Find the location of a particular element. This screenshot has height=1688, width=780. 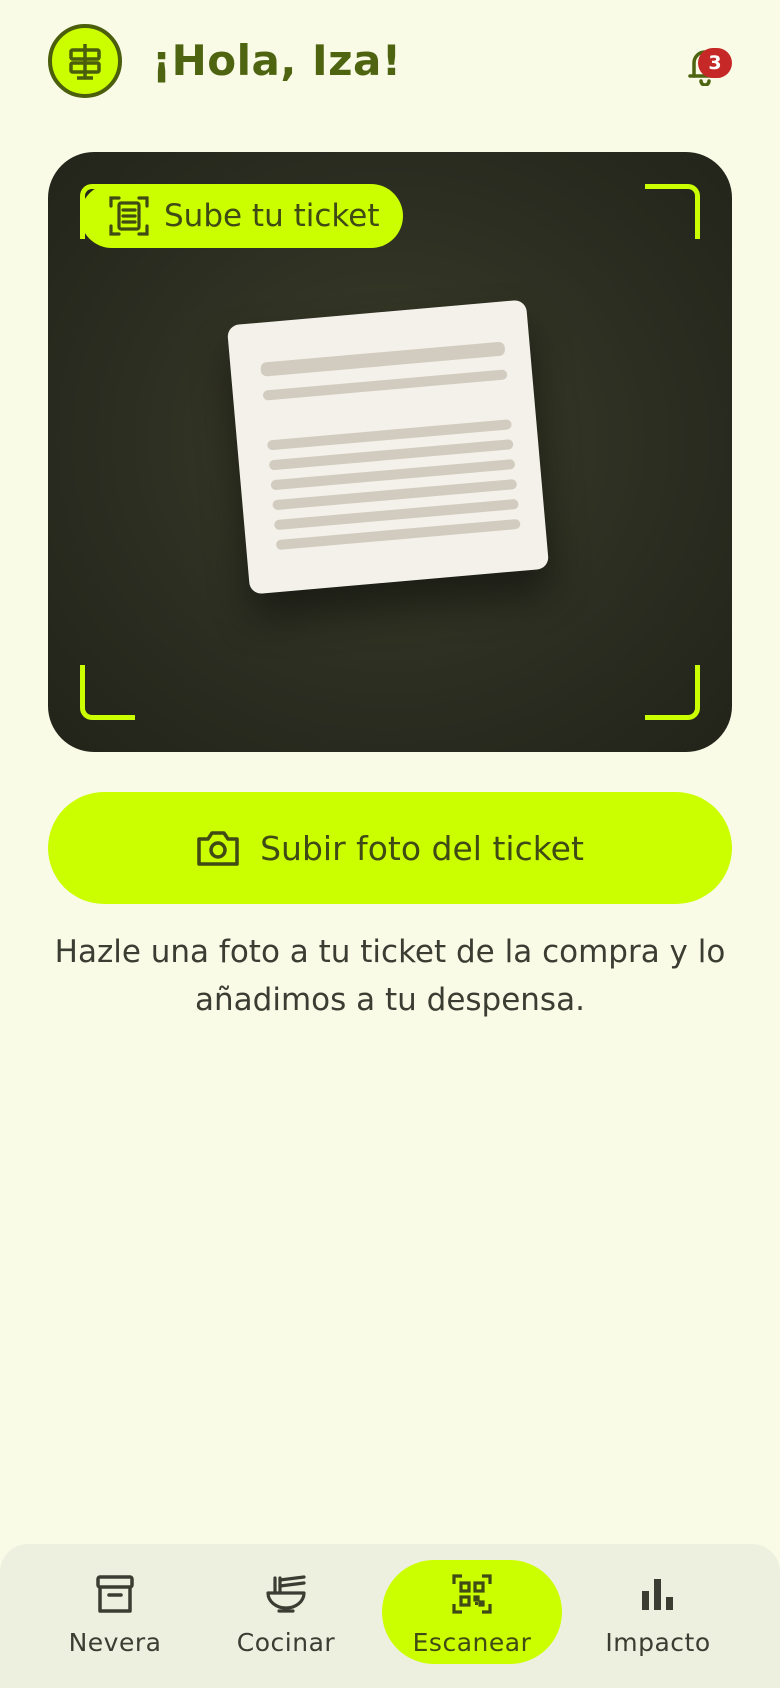

app-header: ¡Hola, Iza! 3 is located at coordinates (390, 65).